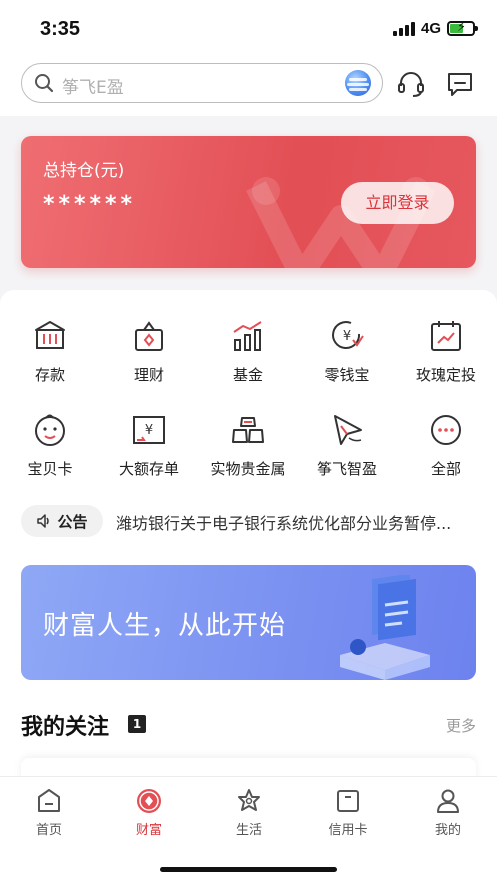 The width and height of the screenshot is (497, 883). Describe the element at coordinates (248, 869) in the screenshot. I see `home-indicator` at that location.